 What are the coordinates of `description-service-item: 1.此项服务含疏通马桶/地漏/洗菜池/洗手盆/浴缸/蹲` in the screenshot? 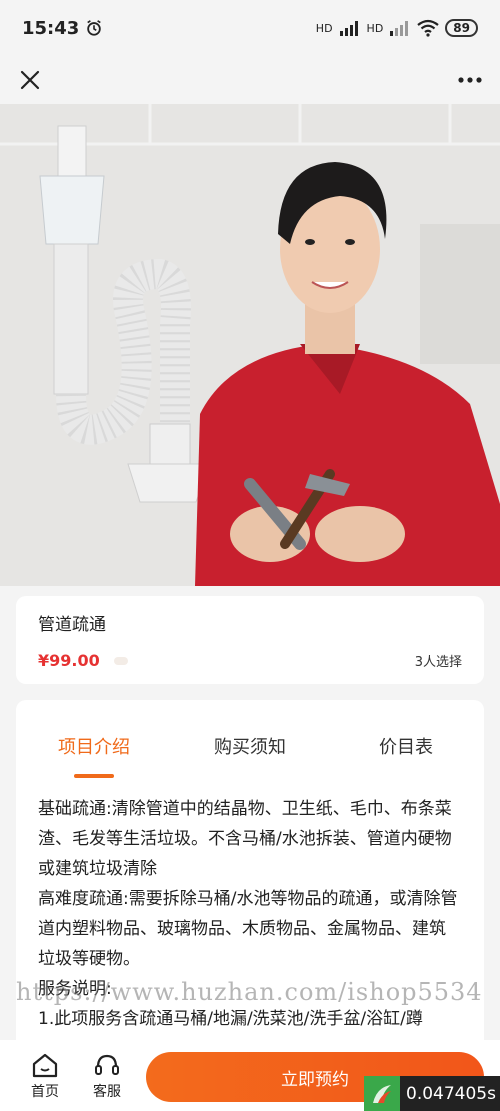 It's located at (230, 1019).